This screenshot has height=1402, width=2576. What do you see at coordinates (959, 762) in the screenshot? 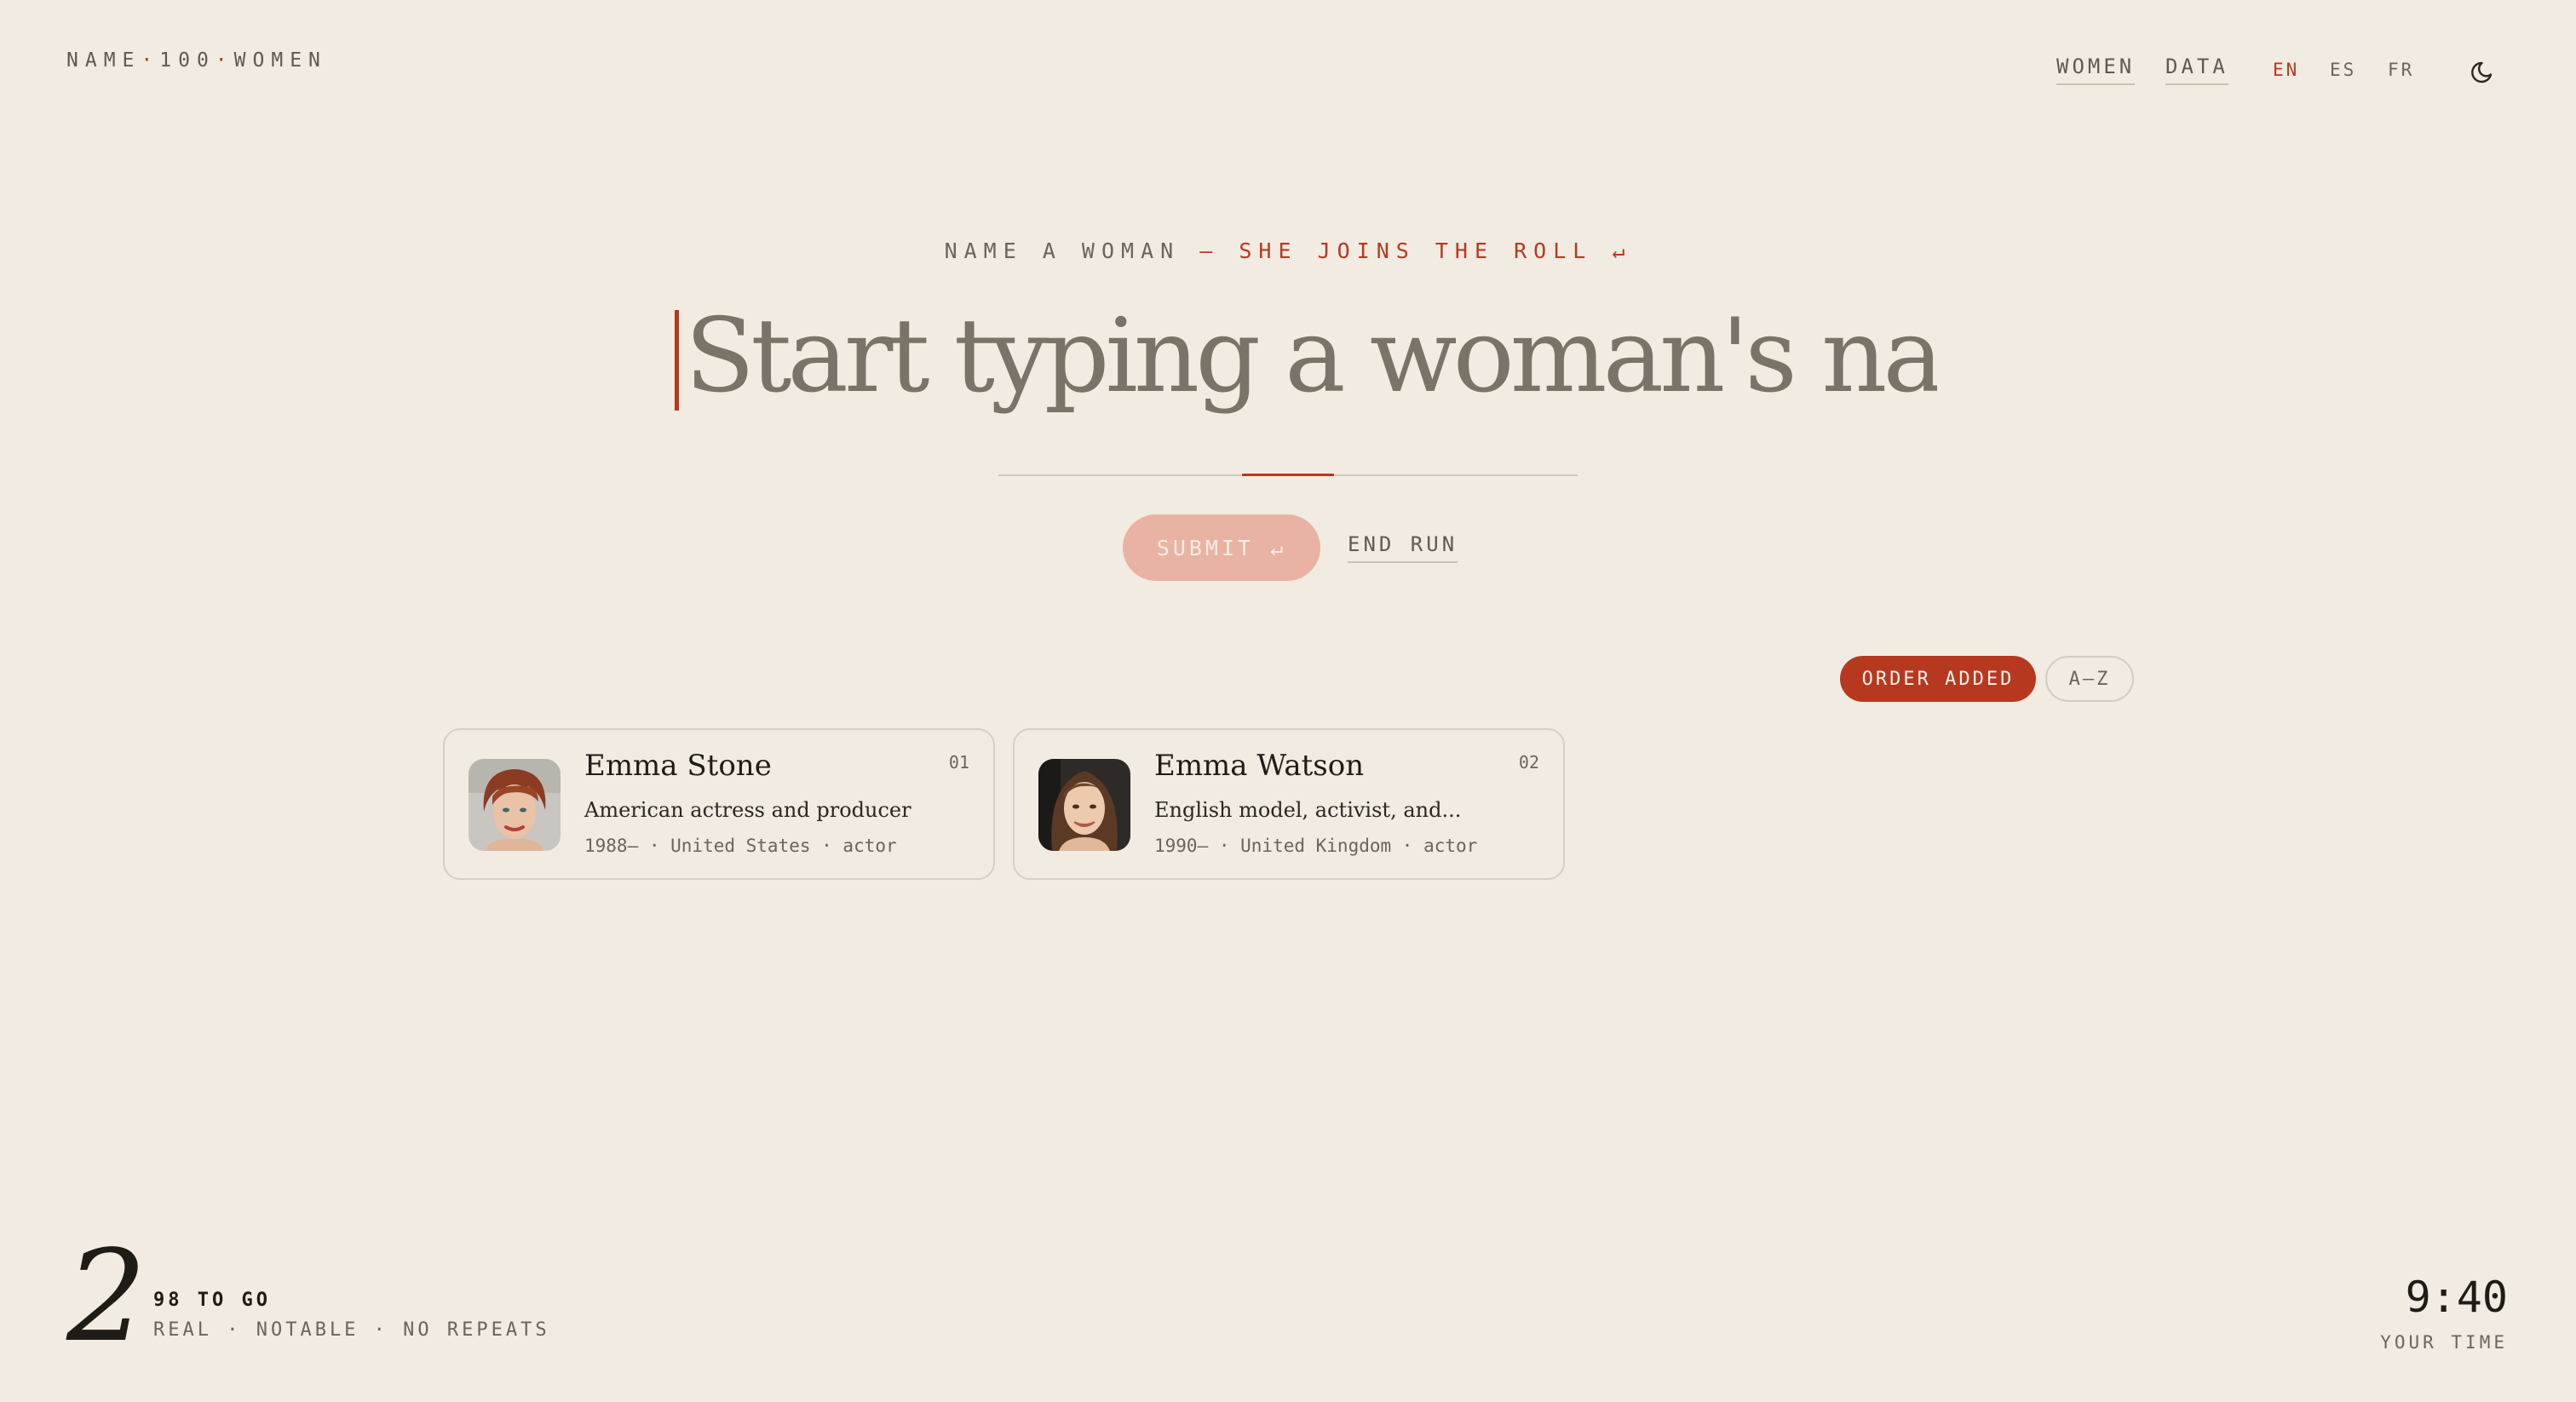
I see `entry-number: 01` at bounding box center [959, 762].